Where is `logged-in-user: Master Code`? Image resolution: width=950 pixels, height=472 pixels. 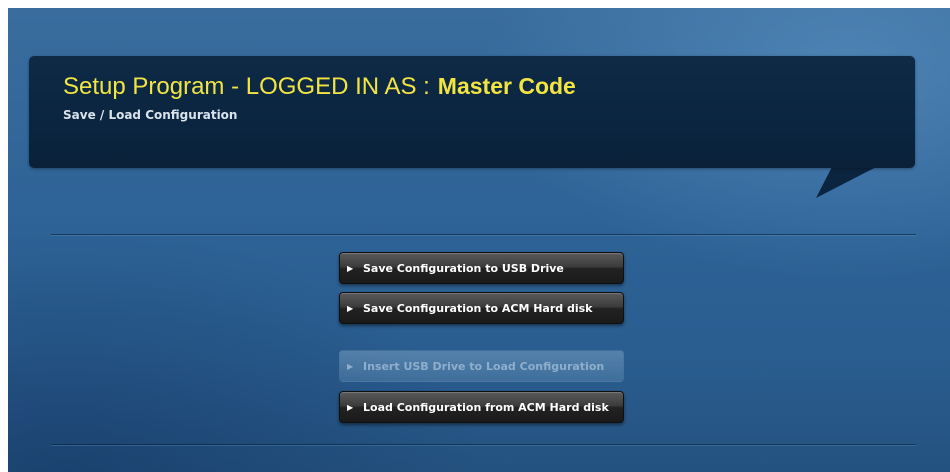
logged-in-user: Master Code is located at coordinates (506, 86).